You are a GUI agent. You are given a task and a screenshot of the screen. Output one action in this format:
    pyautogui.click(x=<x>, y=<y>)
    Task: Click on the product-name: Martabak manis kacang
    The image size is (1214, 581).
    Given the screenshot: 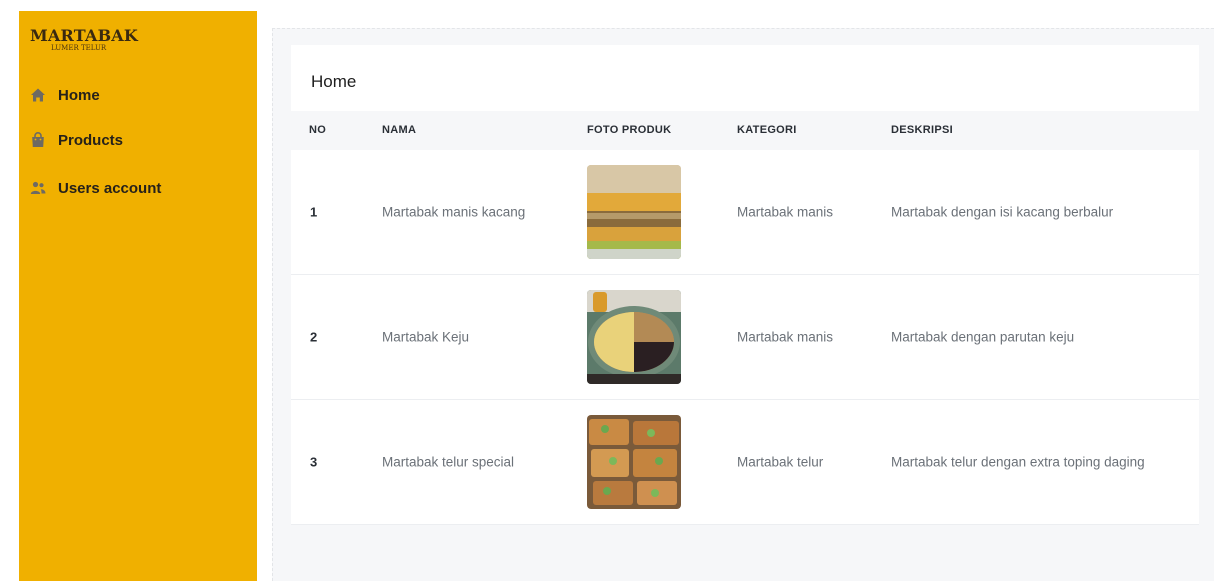 What is the action you would take?
    pyautogui.click(x=454, y=212)
    